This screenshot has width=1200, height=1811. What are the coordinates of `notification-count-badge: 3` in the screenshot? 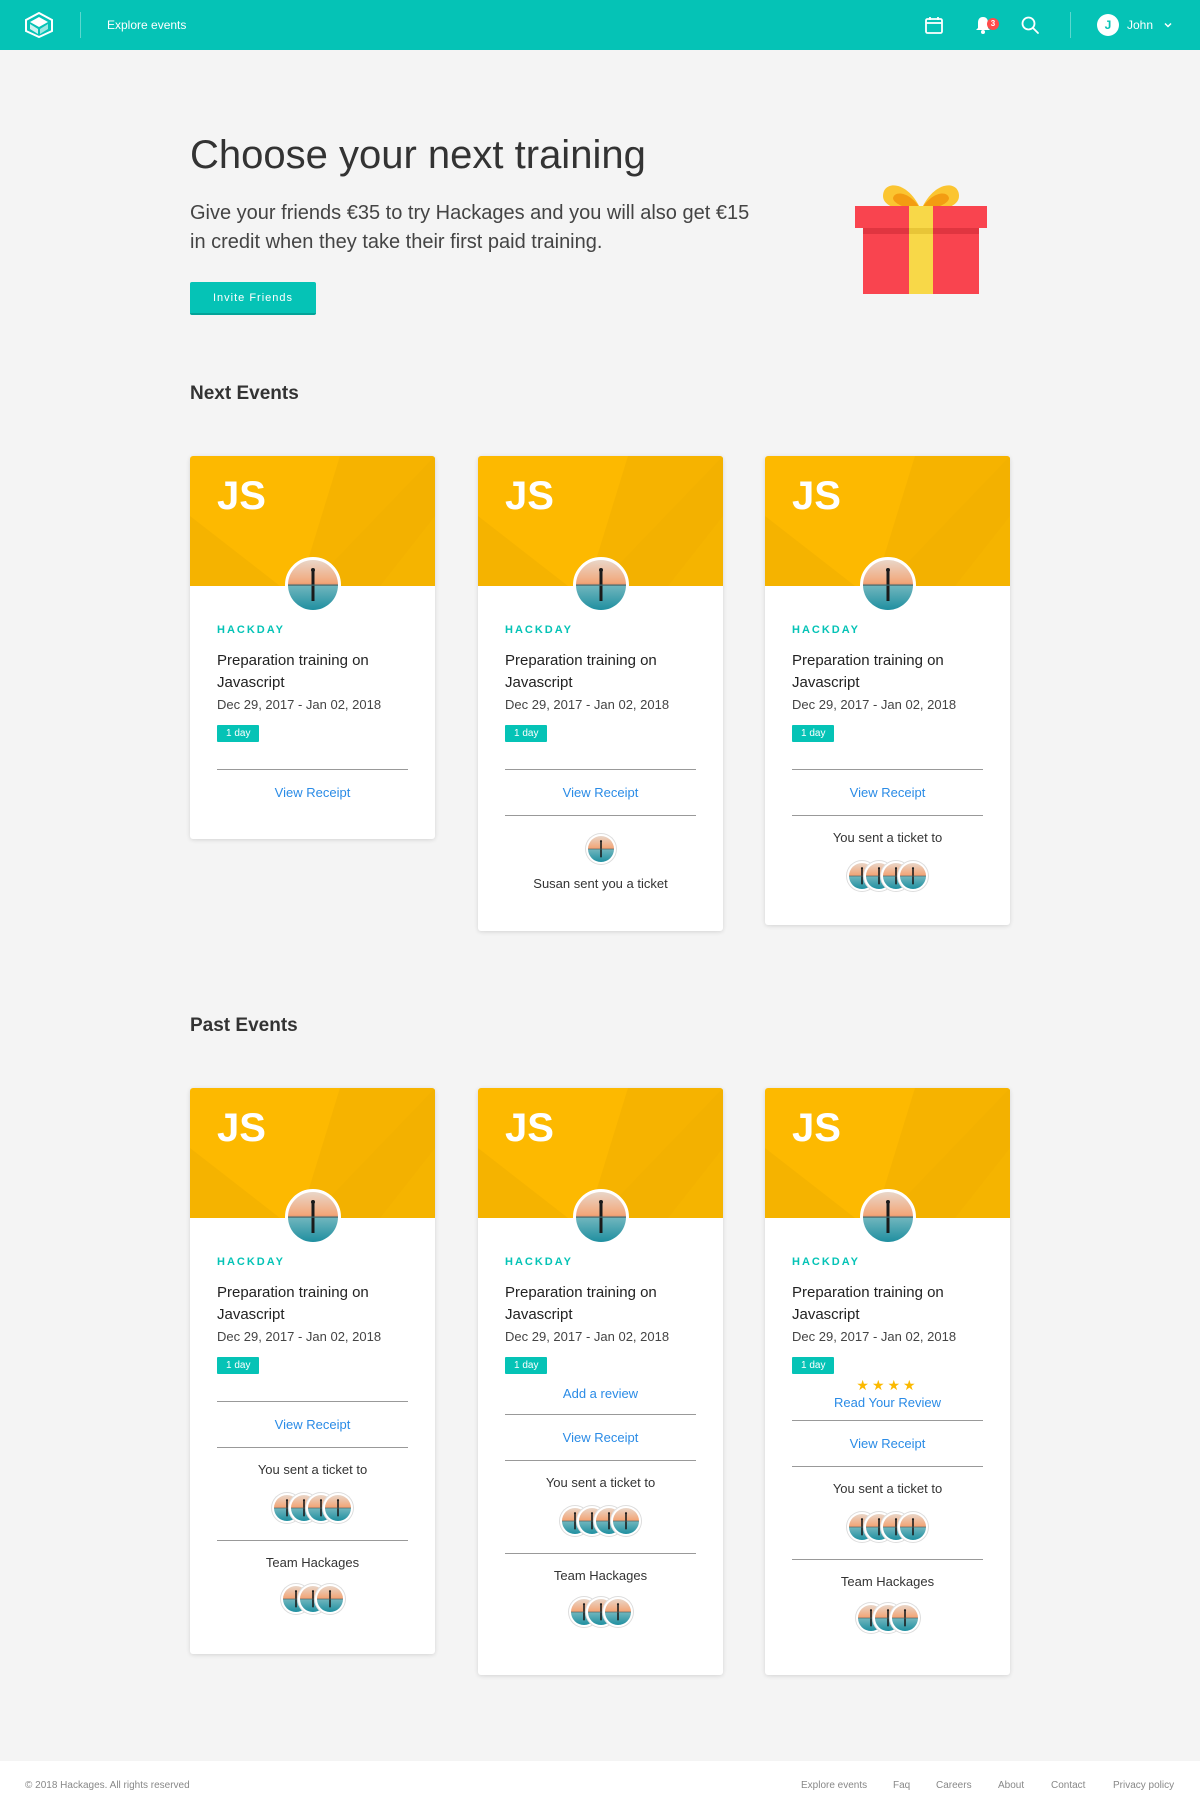 It's located at (993, 24).